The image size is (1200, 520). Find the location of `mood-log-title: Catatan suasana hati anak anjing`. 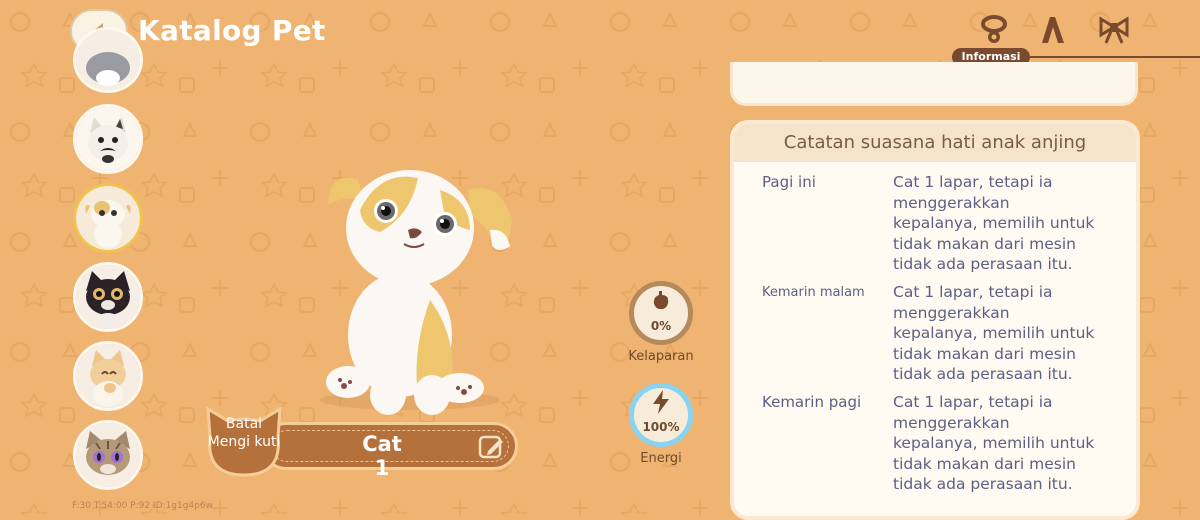

mood-log-title: Catatan suasana hati anak anjing is located at coordinates (935, 142).